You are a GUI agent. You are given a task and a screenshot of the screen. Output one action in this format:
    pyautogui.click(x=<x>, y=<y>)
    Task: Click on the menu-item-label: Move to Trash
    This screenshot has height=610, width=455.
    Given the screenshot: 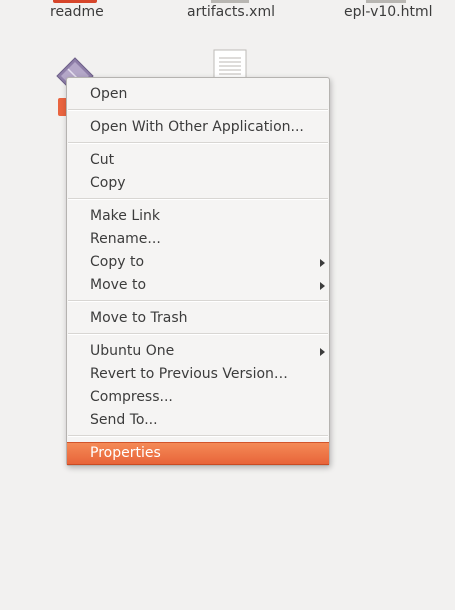 What is the action you would take?
    pyautogui.click(x=139, y=318)
    